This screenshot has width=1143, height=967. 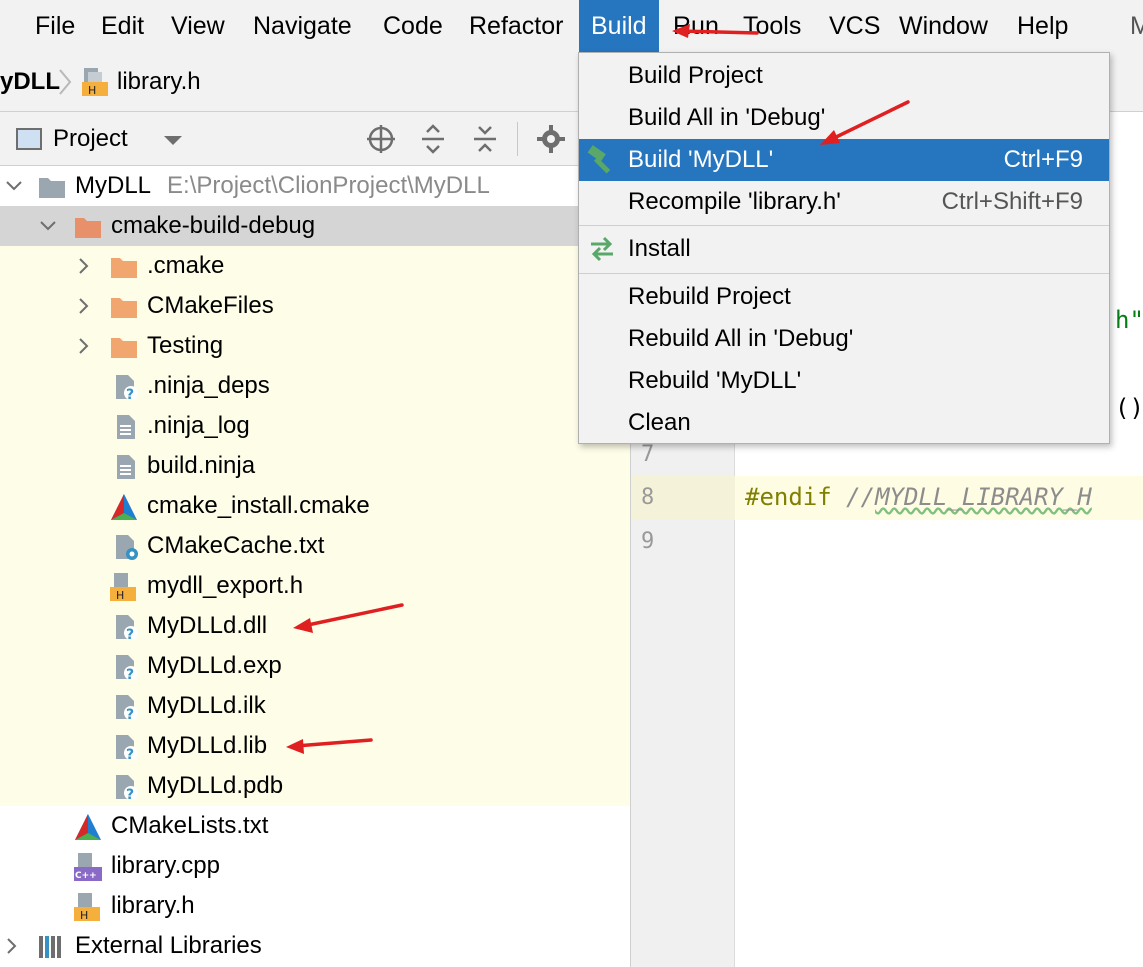 I want to click on tree-item: ? MyDLLd.exp, so click(x=315, y=666).